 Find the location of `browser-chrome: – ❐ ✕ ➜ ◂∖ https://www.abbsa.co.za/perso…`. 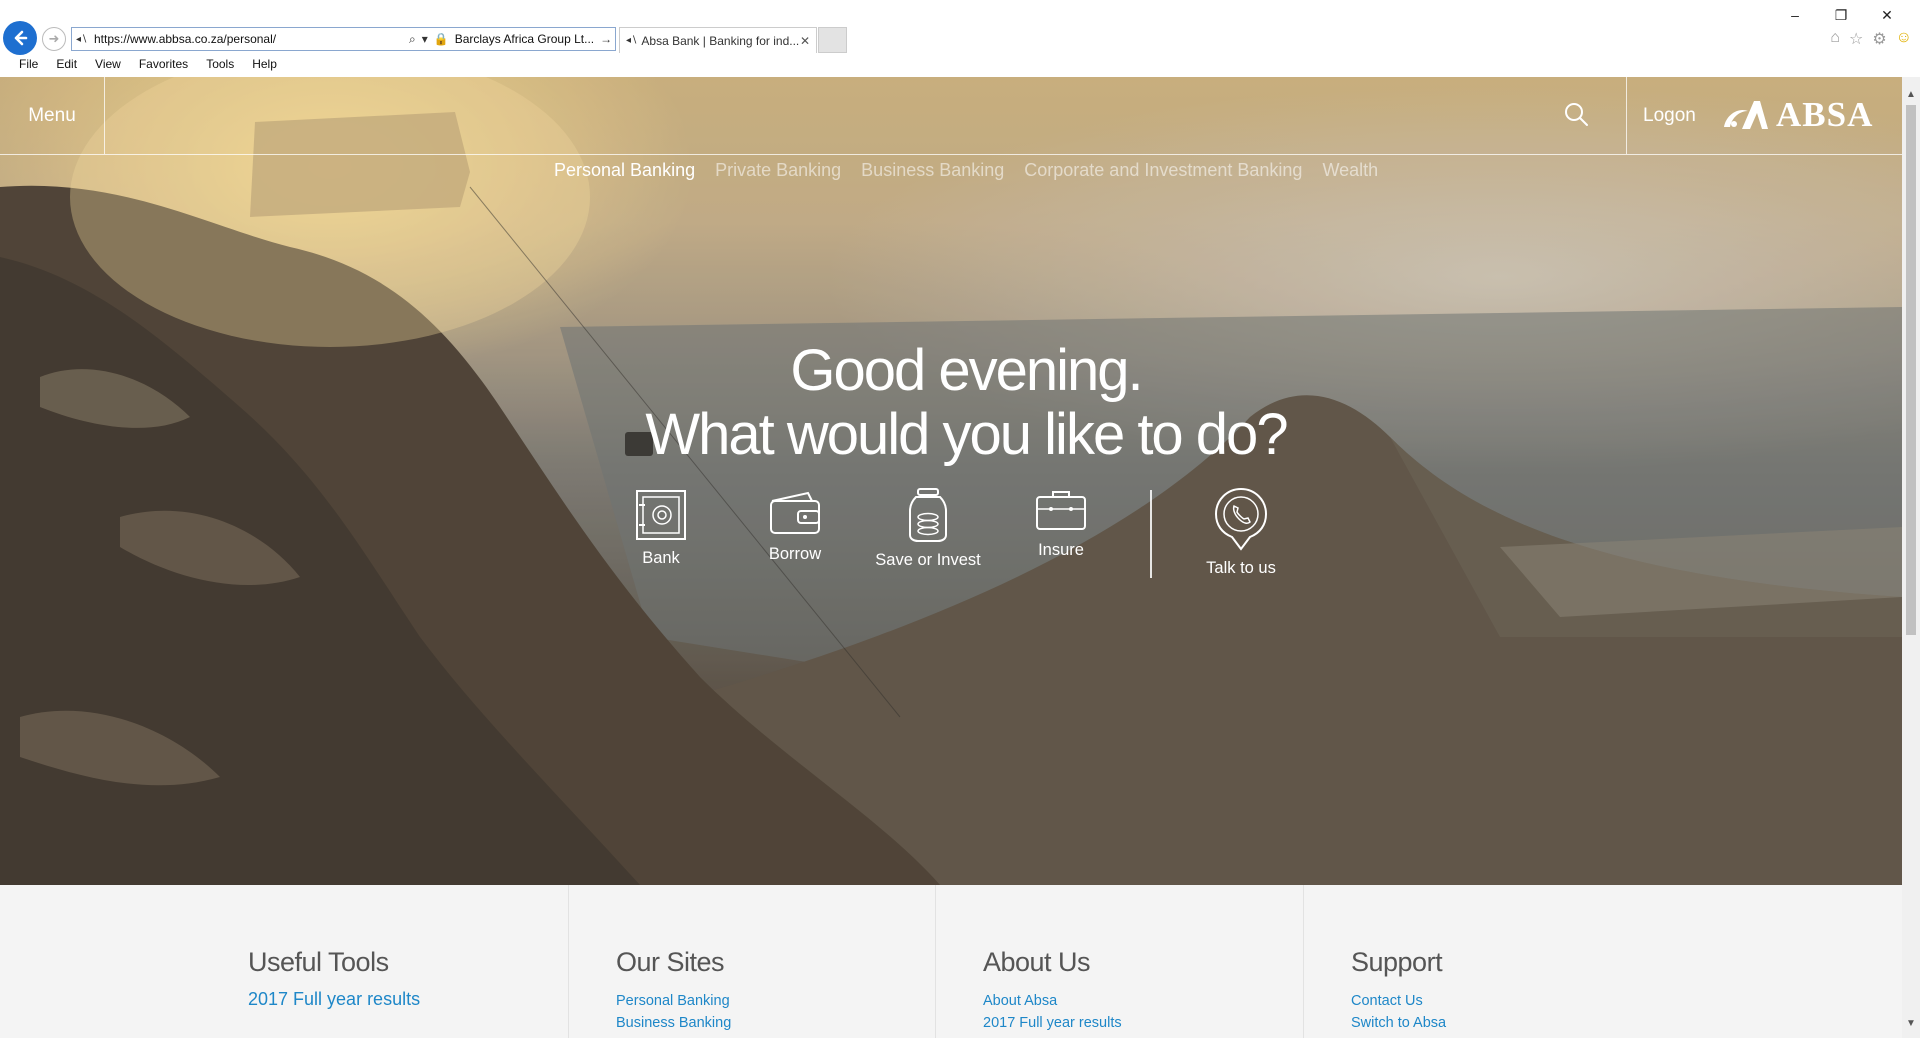

browser-chrome: – ❐ ✕ ➜ ◂∖ https://www.abbsa.co.za/perso… is located at coordinates (960, 38).